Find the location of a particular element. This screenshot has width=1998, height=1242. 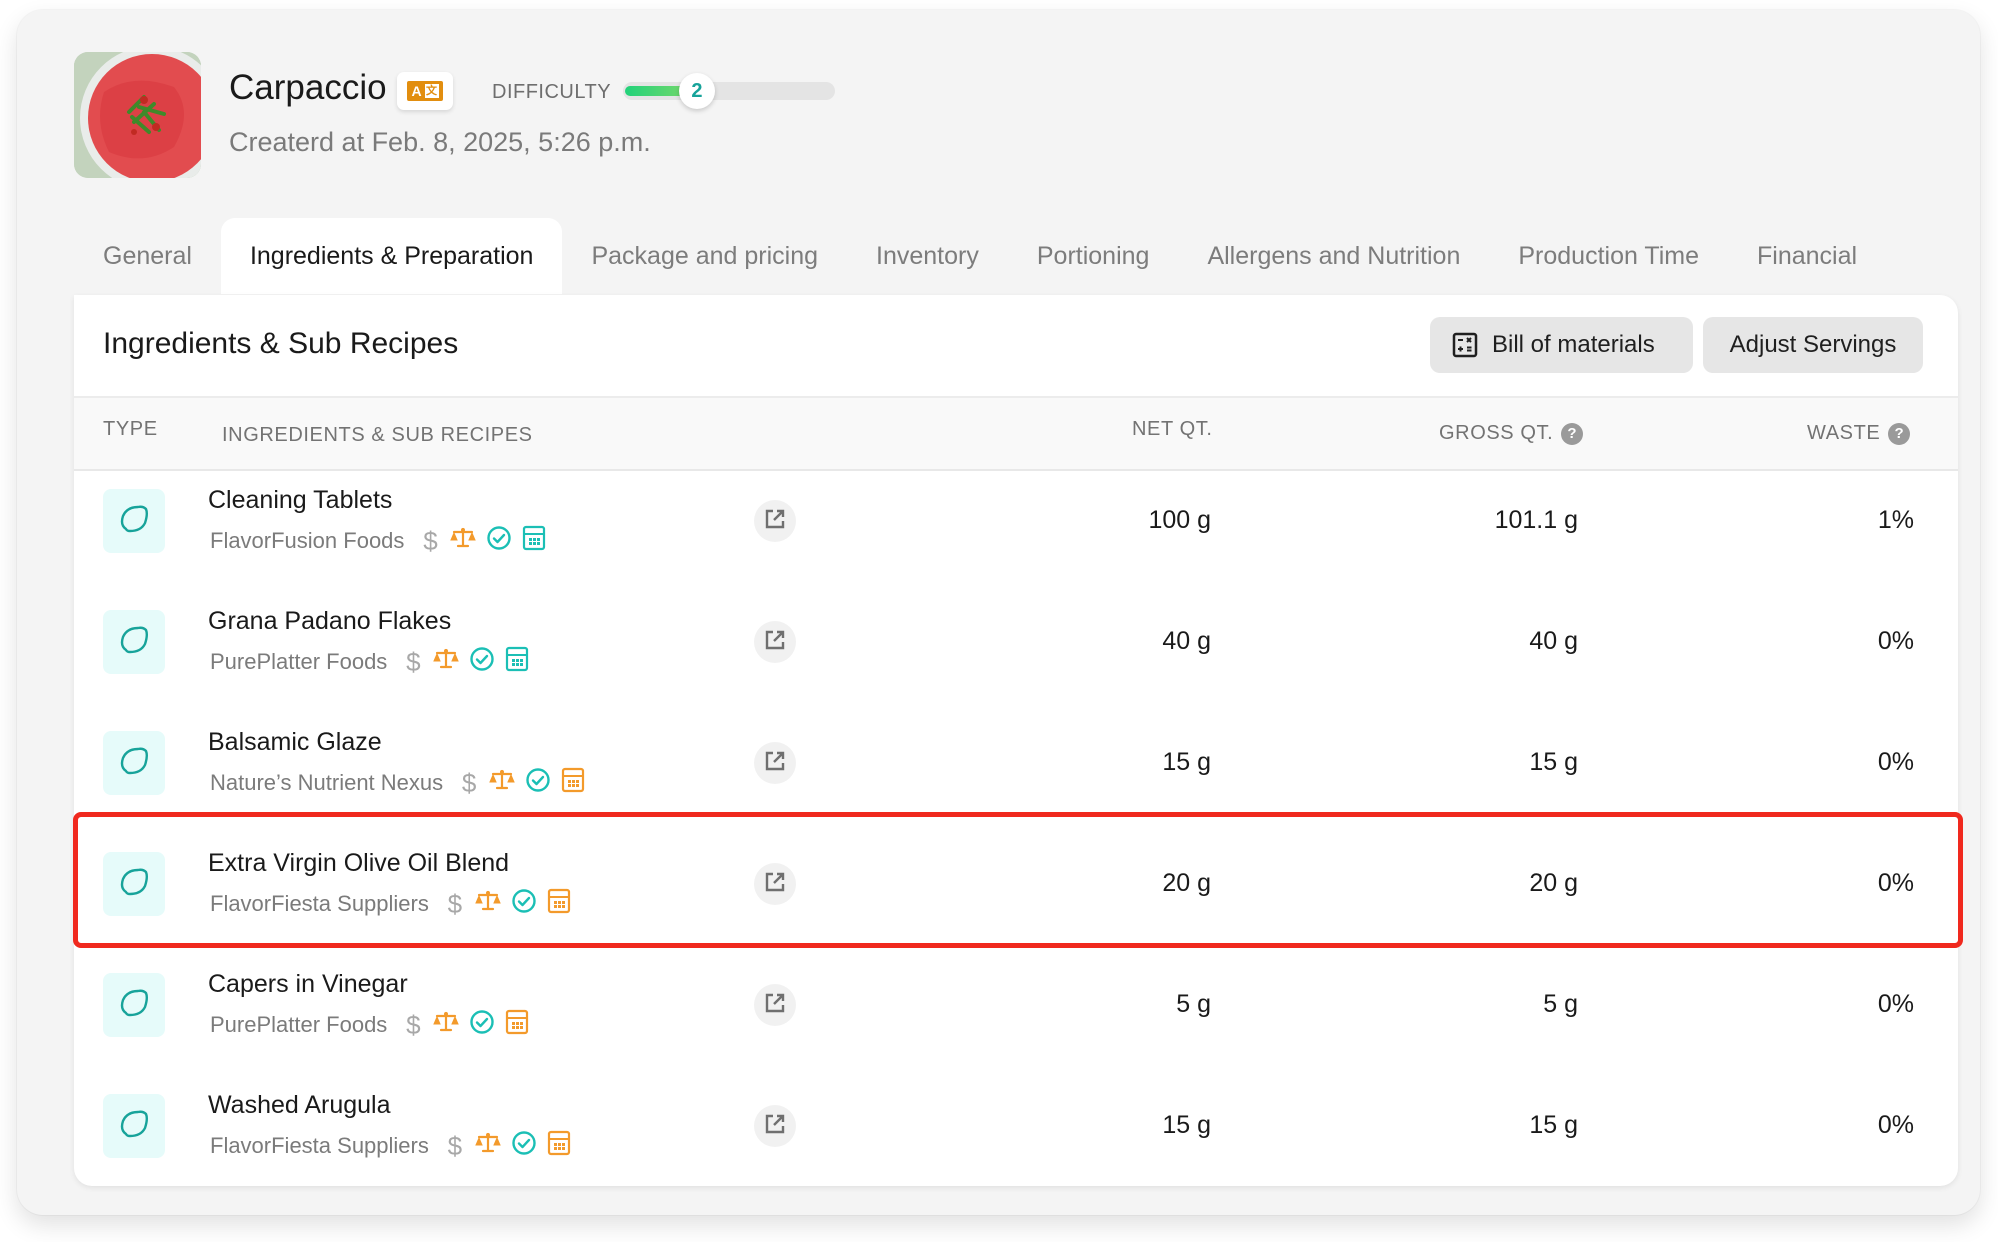

tab-production-time: Production Time is located at coordinates (1608, 256).